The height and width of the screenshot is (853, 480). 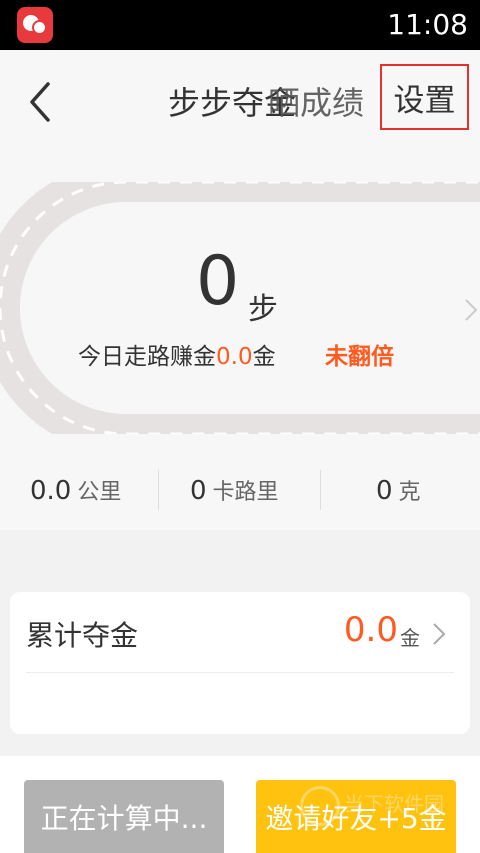 What do you see at coordinates (218, 281) in the screenshot?
I see `steps-count: 0` at bounding box center [218, 281].